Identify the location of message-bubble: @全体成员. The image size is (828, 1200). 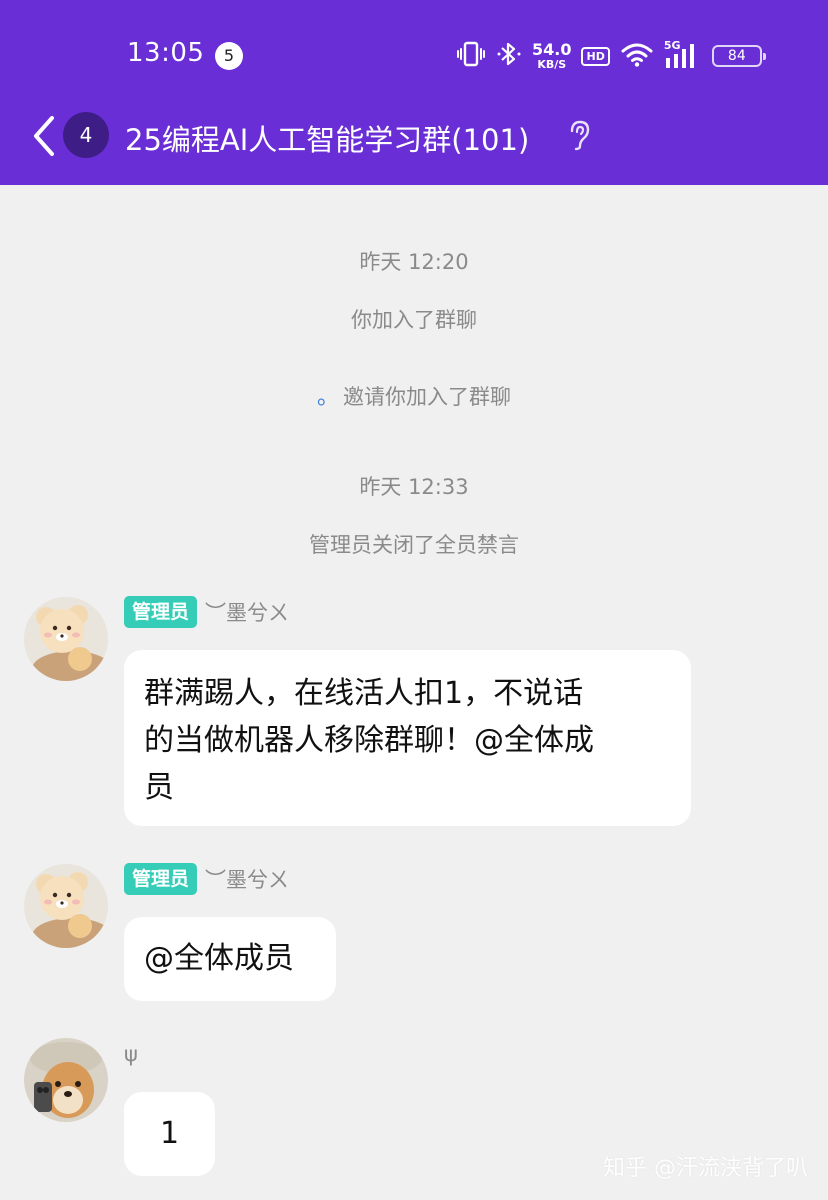
(230, 959).